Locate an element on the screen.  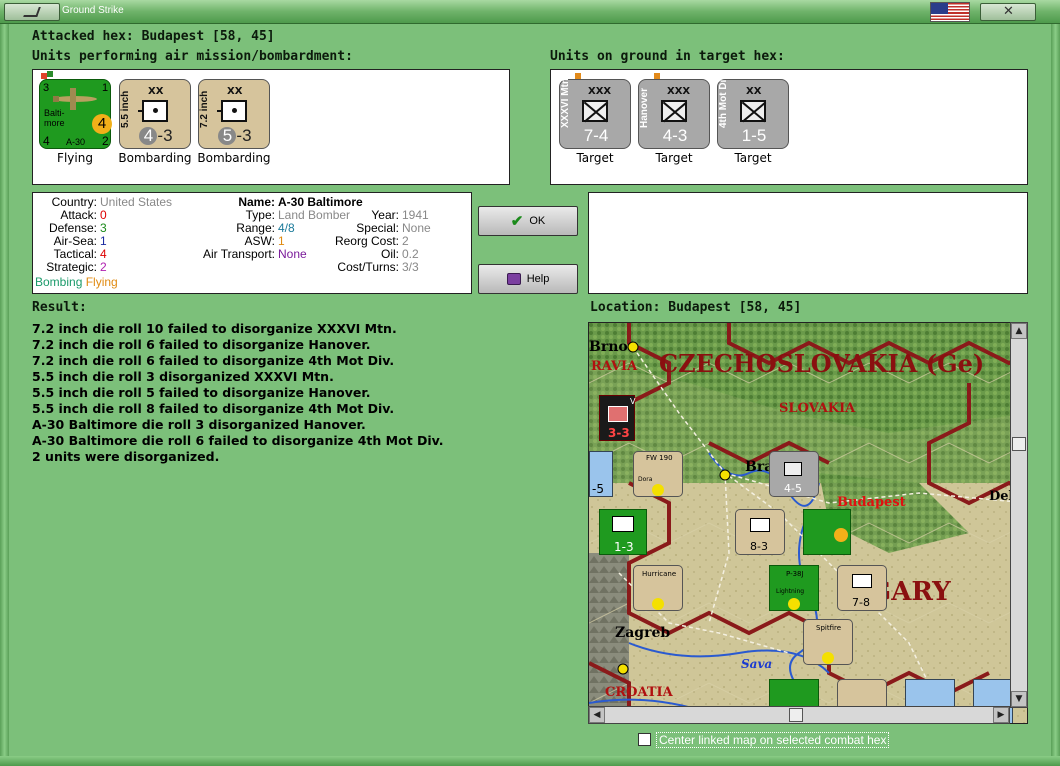
air-topright-value: 1 is located at coordinates (105, 88).